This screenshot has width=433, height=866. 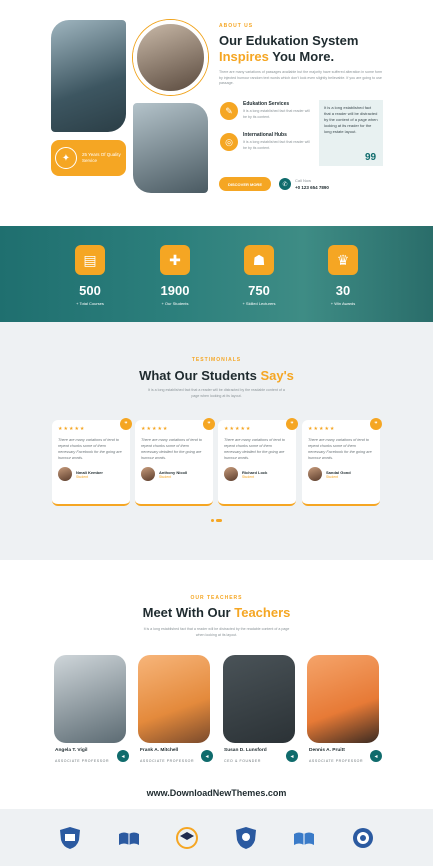 I want to click on about-title-highlight: Inspires, so click(x=244, y=56).